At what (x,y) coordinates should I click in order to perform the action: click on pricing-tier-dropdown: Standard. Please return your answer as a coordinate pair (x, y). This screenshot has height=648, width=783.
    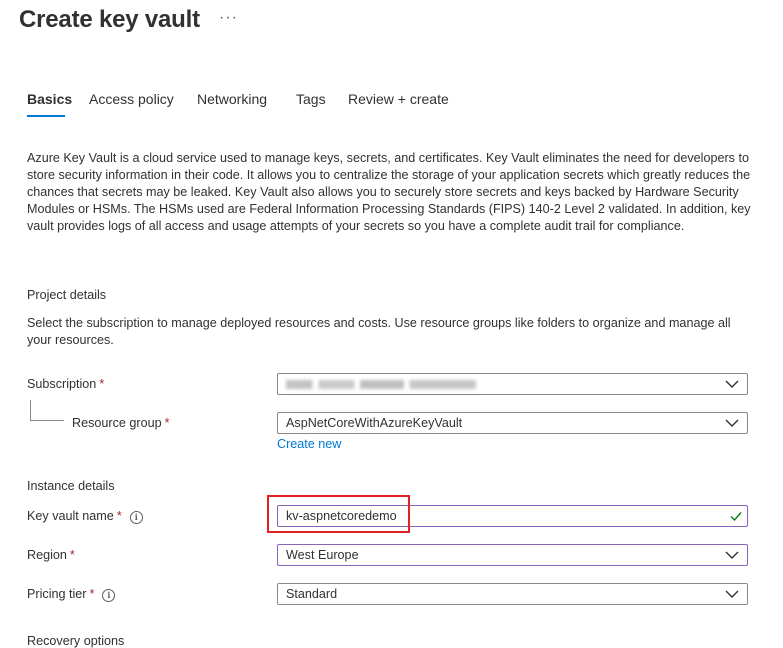
    Looking at the image, I should click on (512, 594).